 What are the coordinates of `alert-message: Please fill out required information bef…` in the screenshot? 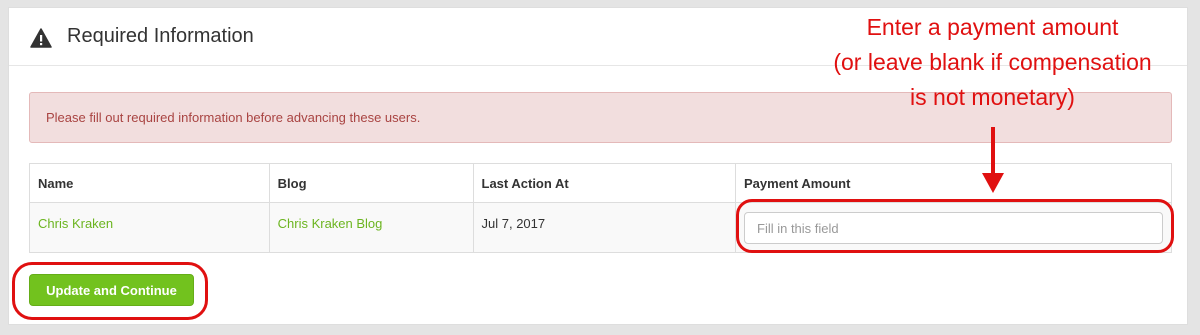 It's located at (233, 117).